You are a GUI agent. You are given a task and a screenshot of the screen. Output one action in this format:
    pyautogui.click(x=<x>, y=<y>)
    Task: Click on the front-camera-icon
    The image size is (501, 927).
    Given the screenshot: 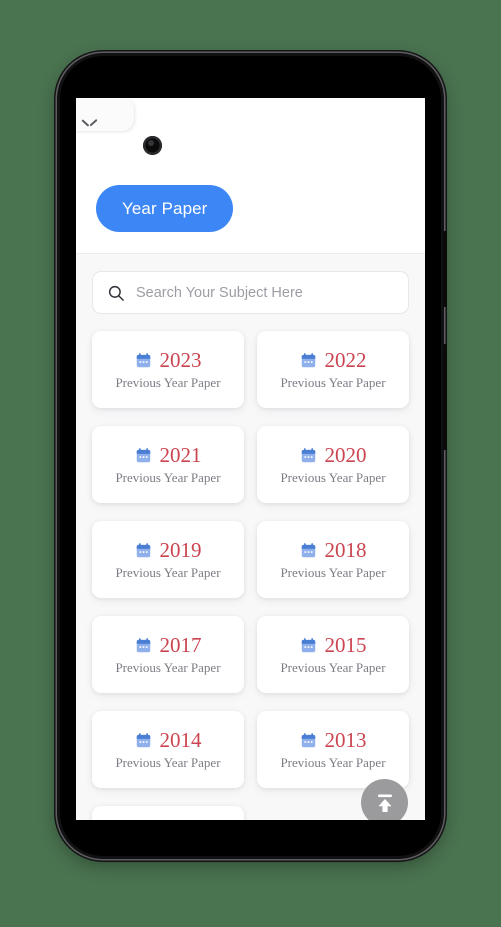 What is the action you would take?
    pyautogui.click(x=152, y=145)
    